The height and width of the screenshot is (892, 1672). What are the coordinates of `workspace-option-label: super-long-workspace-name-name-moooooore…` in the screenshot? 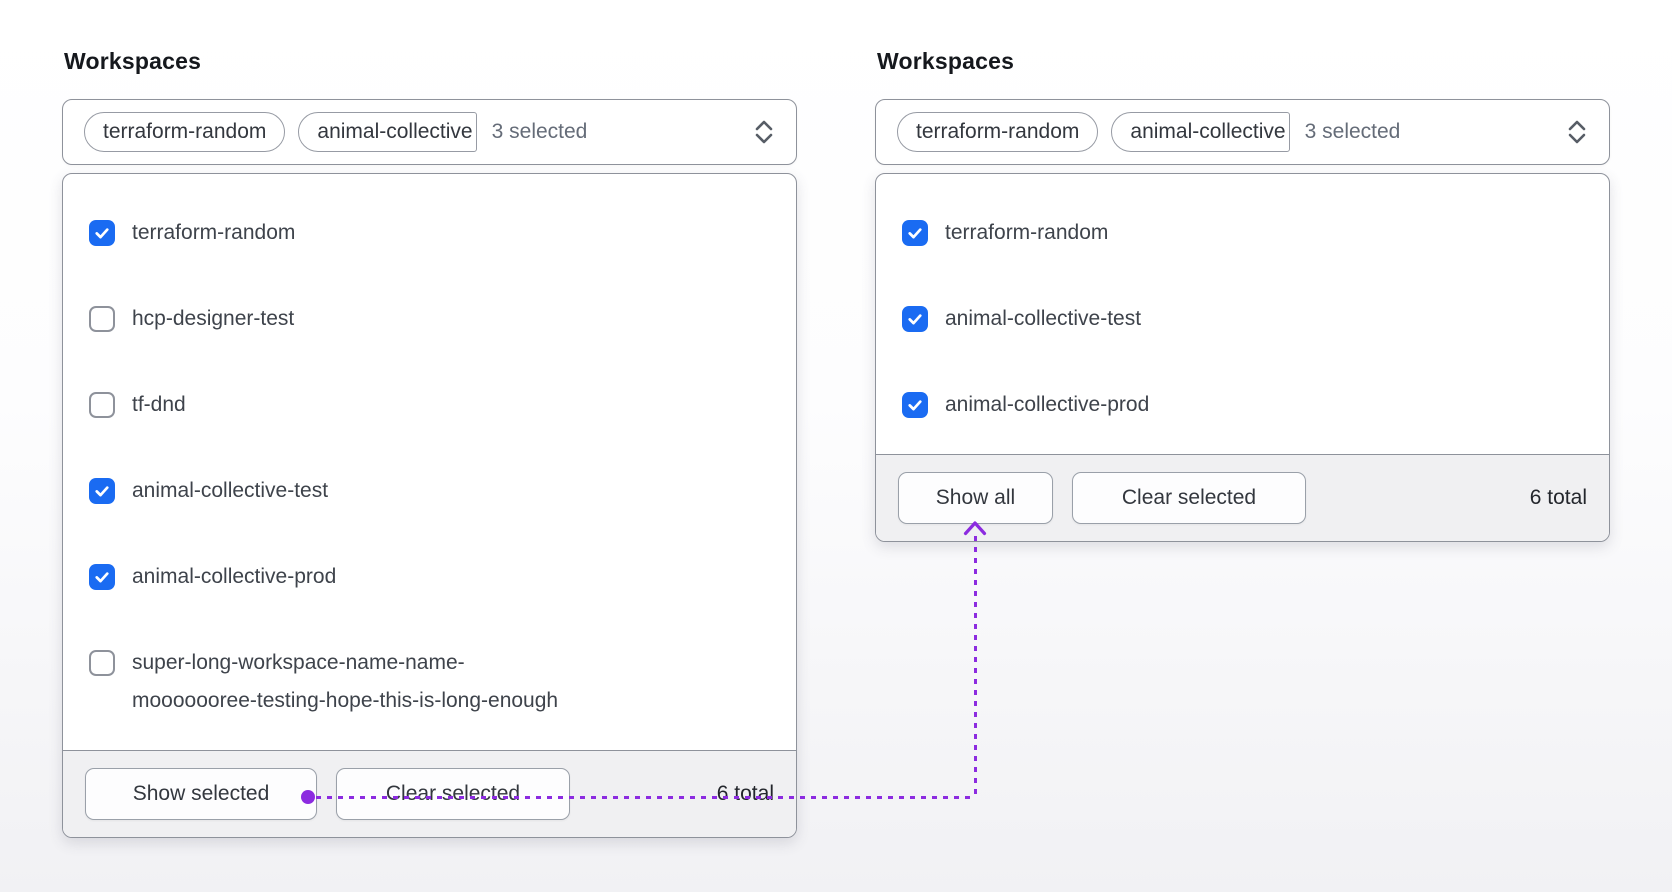 It's located at (345, 681).